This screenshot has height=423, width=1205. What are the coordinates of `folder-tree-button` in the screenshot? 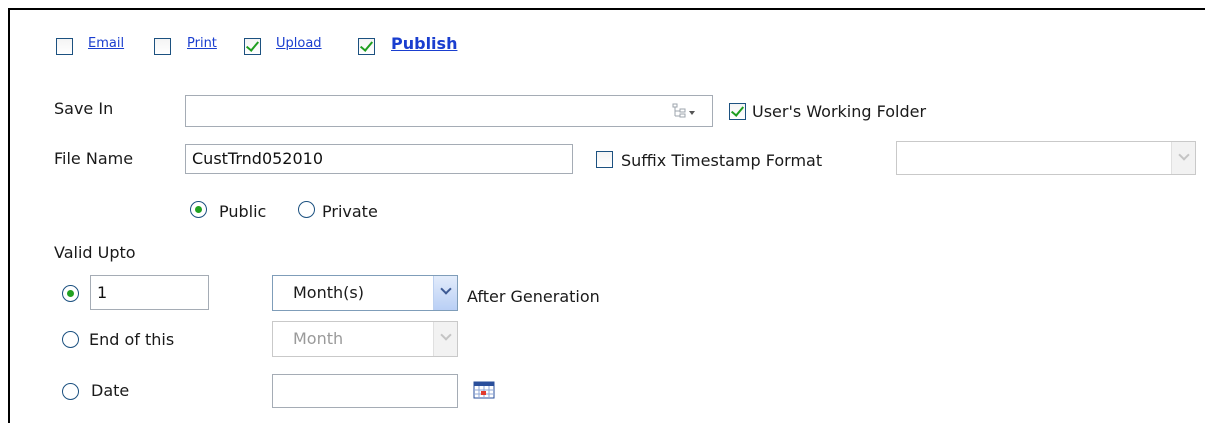 It's located at (690, 111).